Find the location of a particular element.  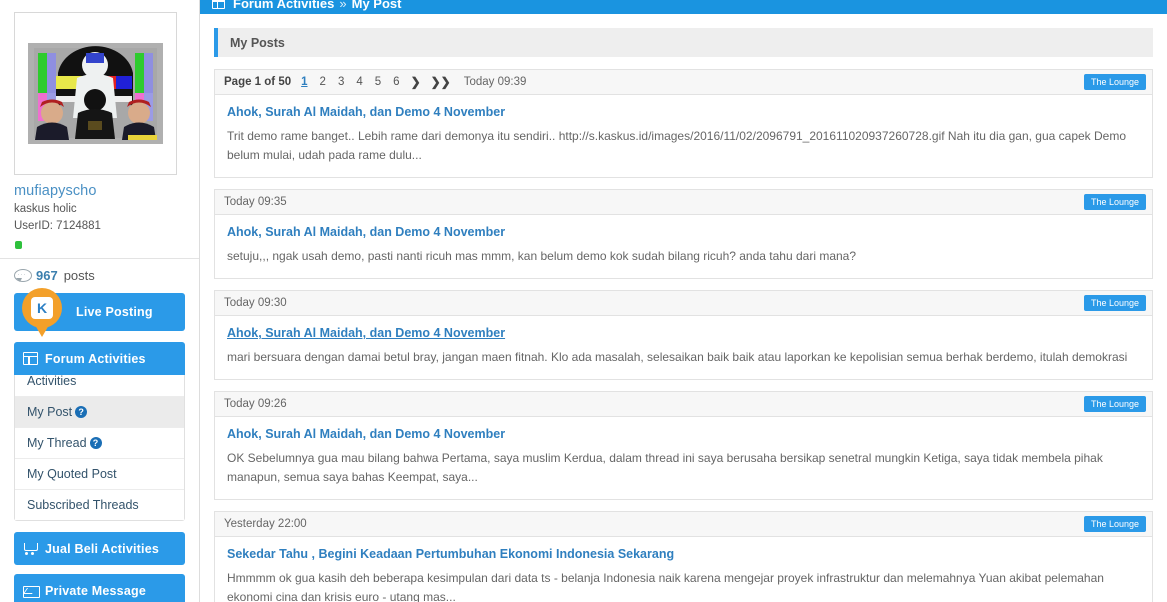

sidebar-item-label: My Thread is located at coordinates (57, 443).